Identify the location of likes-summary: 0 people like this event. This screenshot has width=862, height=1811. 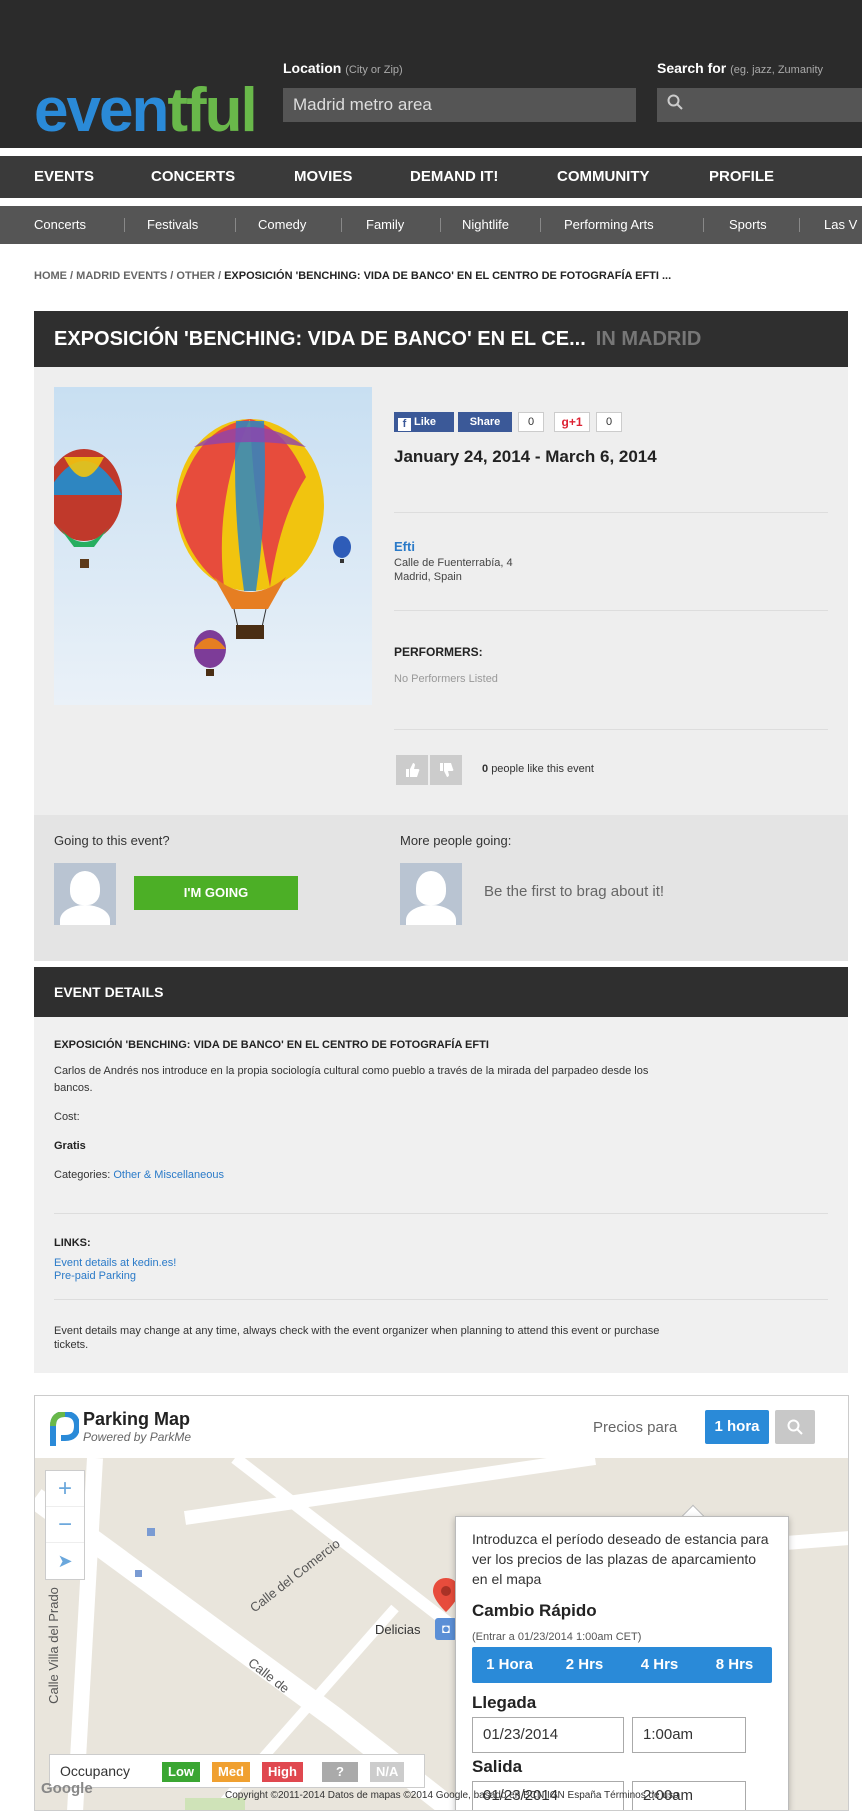
(538, 769).